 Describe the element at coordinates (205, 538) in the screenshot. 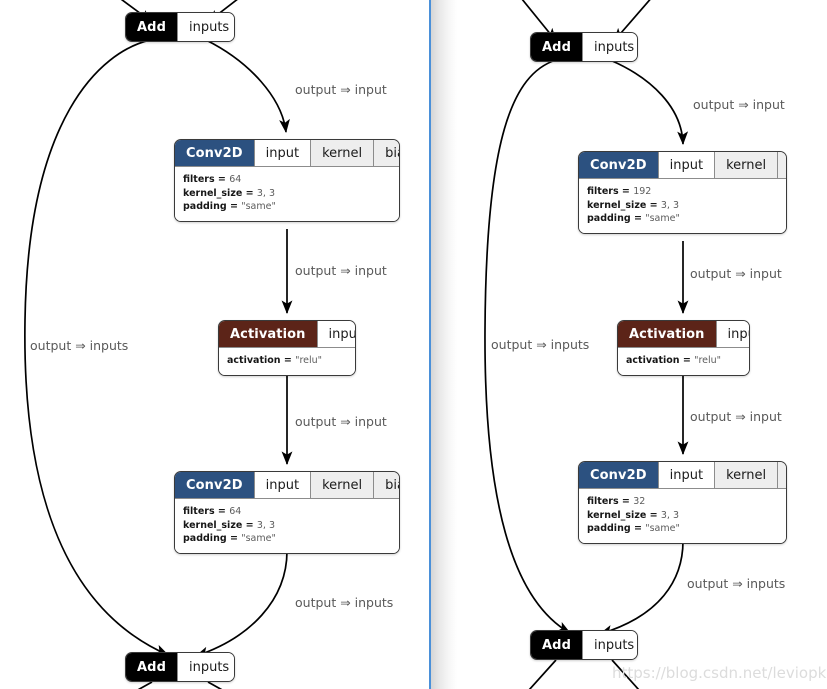

I see `node-conv2d-lower-left-attr-key-padding: padding` at that location.